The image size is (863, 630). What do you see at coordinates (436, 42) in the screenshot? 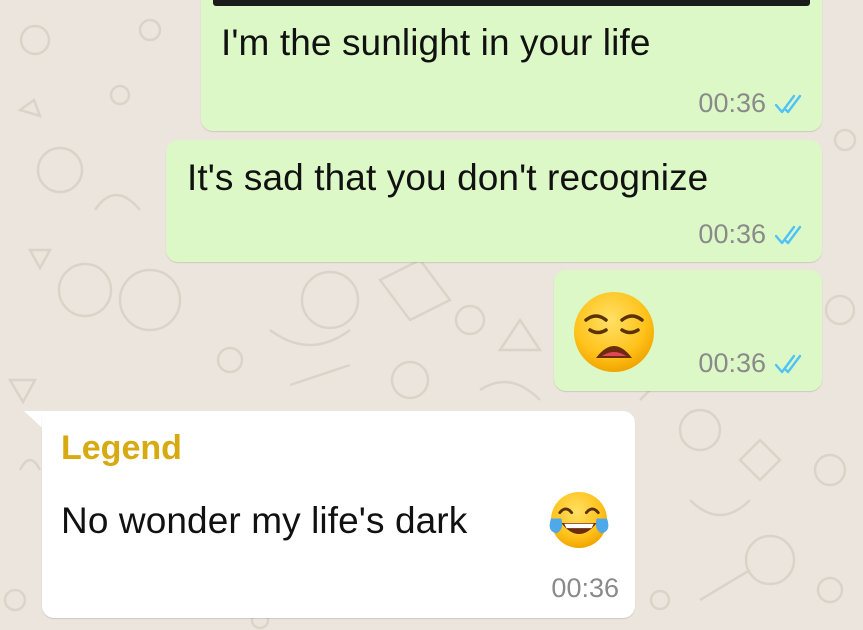
I see `message-text: I'm the sunlight in your life` at bounding box center [436, 42].